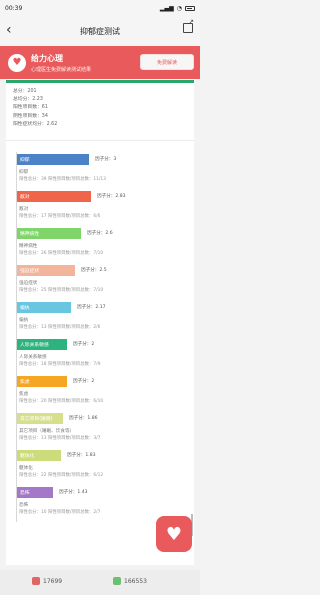 Image resolution: width=320 pixels, height=595 pixels. I want to click on factor-detail: 阳性总分：25 阳性项目数/项目总数：7/10, so click(61, 290).